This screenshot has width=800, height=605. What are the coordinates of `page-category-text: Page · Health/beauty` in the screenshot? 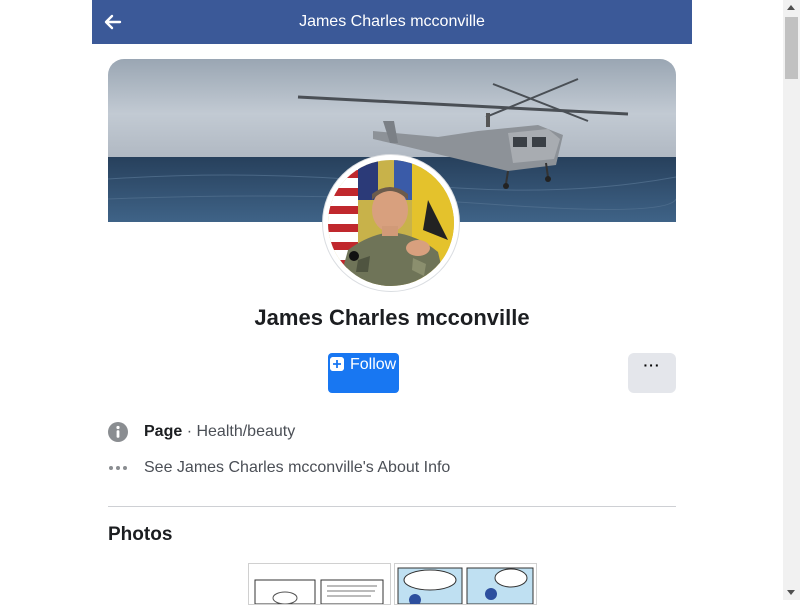 It's located at (219, 432).